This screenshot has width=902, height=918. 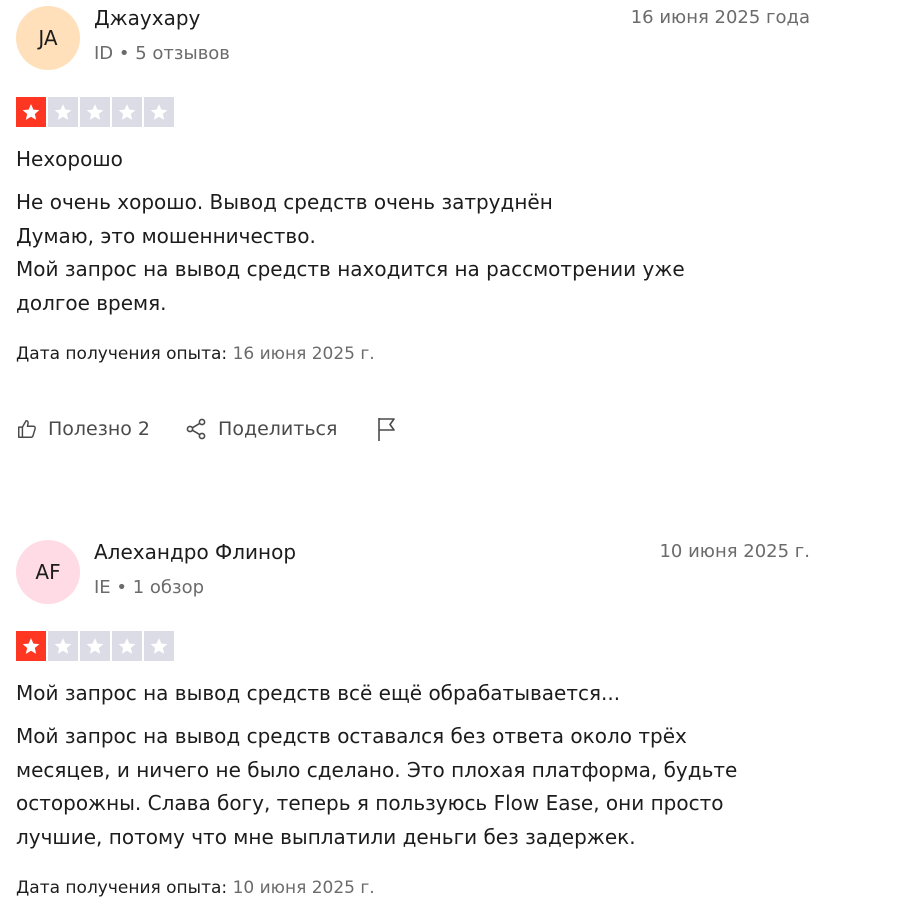 I want to click on share-icon, so click(x=196, y=429).